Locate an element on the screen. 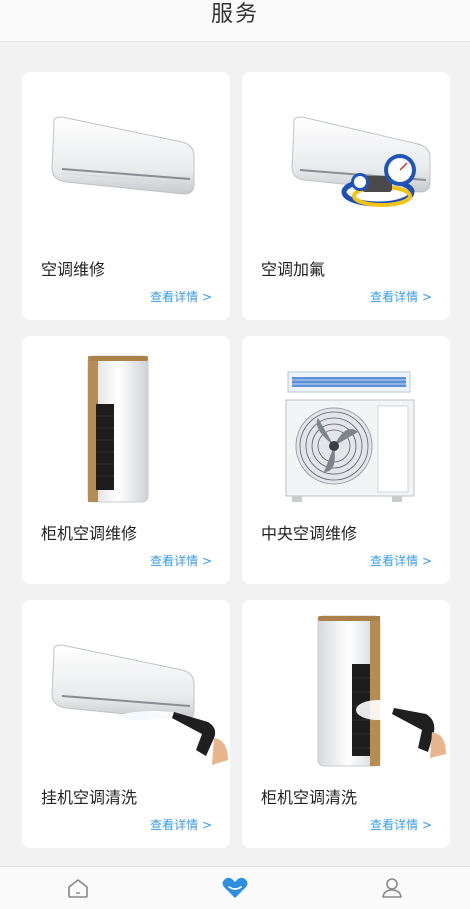 The width and height of the screenshot is (470, 909). user-icon is located at coordinates (391, 888).